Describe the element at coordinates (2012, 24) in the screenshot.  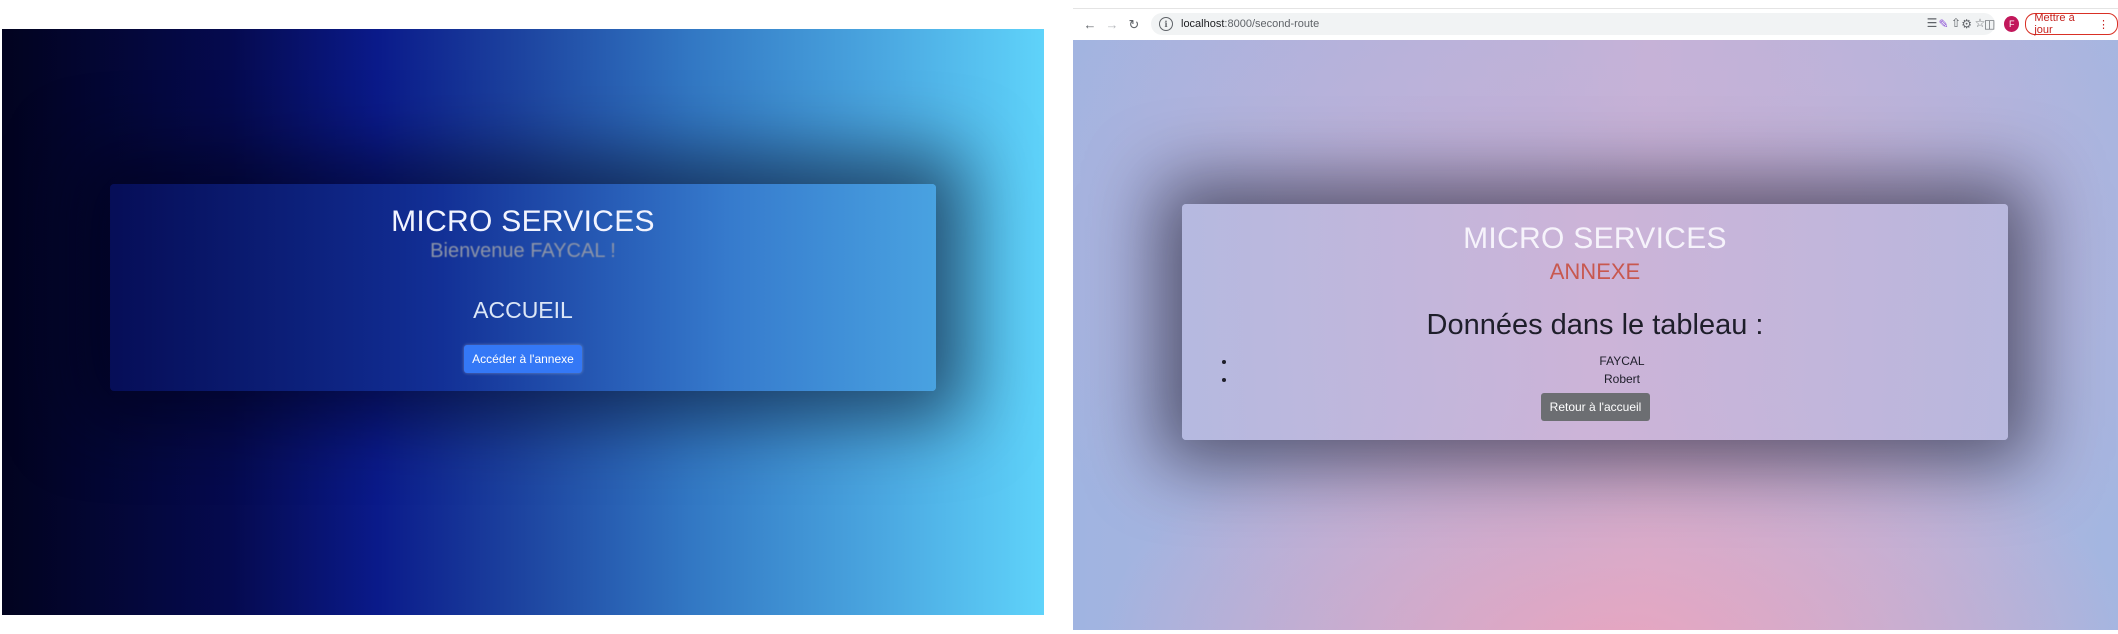
I see `profile-avatar: F` at that location.